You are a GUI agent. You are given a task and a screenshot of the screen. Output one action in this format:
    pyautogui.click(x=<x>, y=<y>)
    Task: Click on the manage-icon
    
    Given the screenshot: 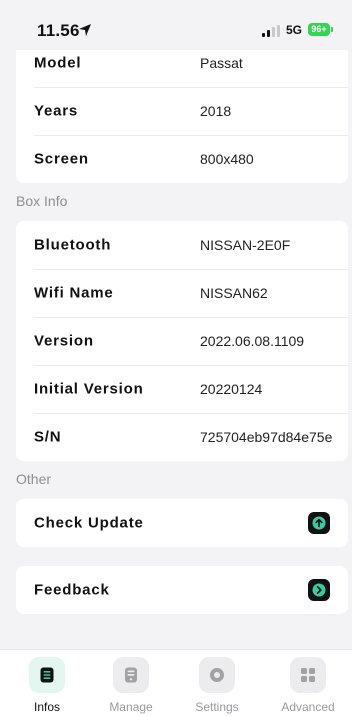 What is the action you would take?
    pyautogui.click(x=131, y=675)
    